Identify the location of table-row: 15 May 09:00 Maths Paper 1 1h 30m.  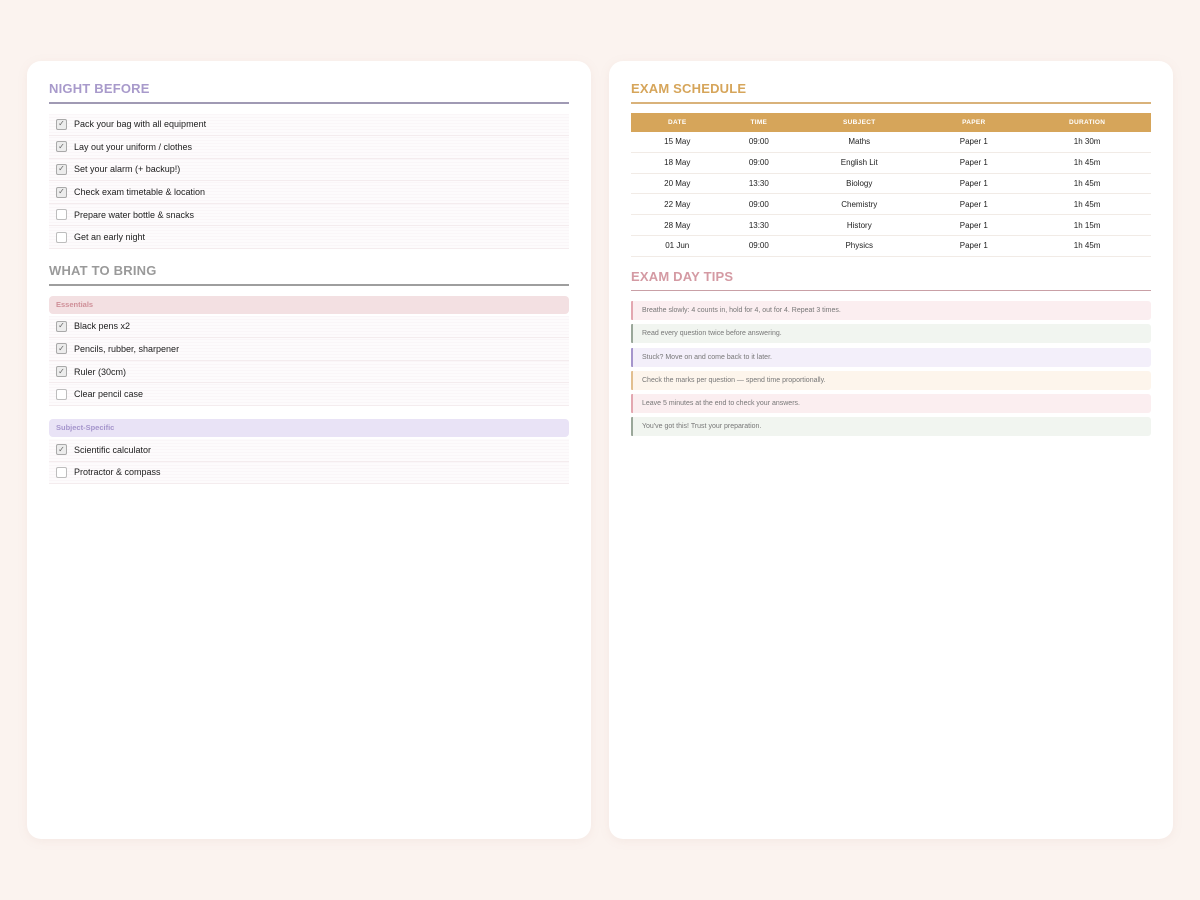
(891, 142).